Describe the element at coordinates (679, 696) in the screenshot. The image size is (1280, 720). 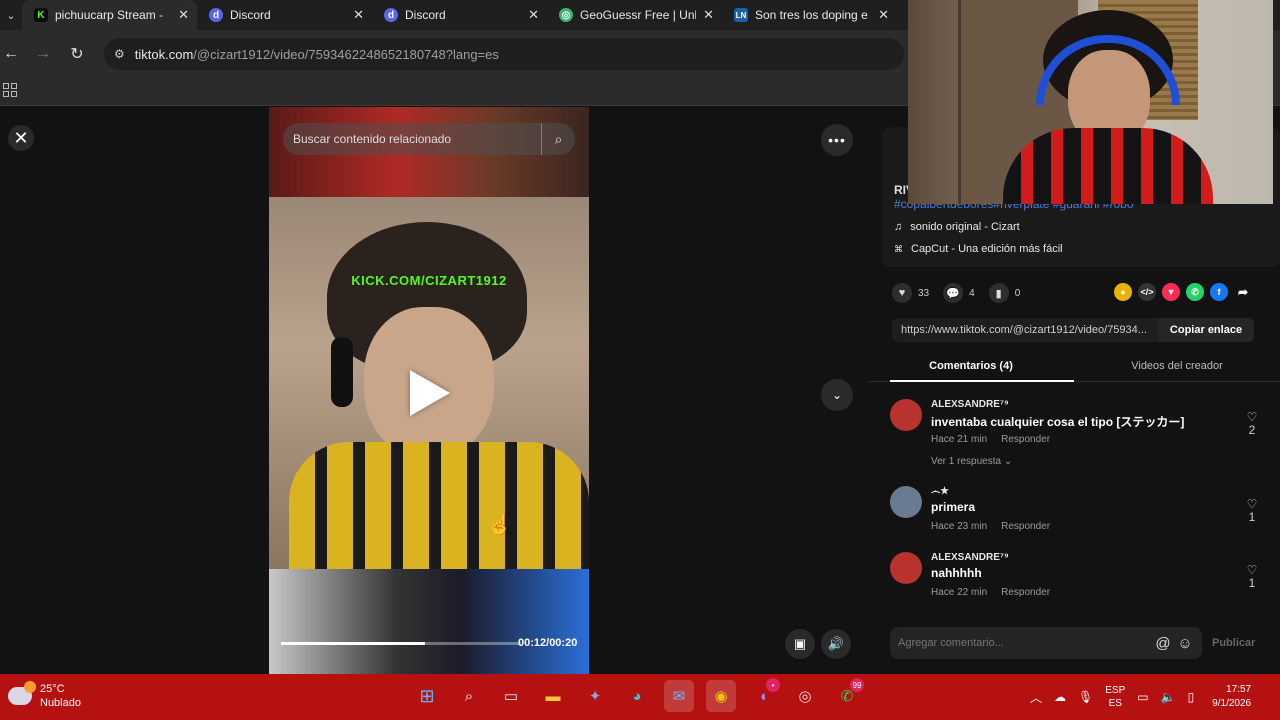
I see `mail-icon: ✉` at that location.